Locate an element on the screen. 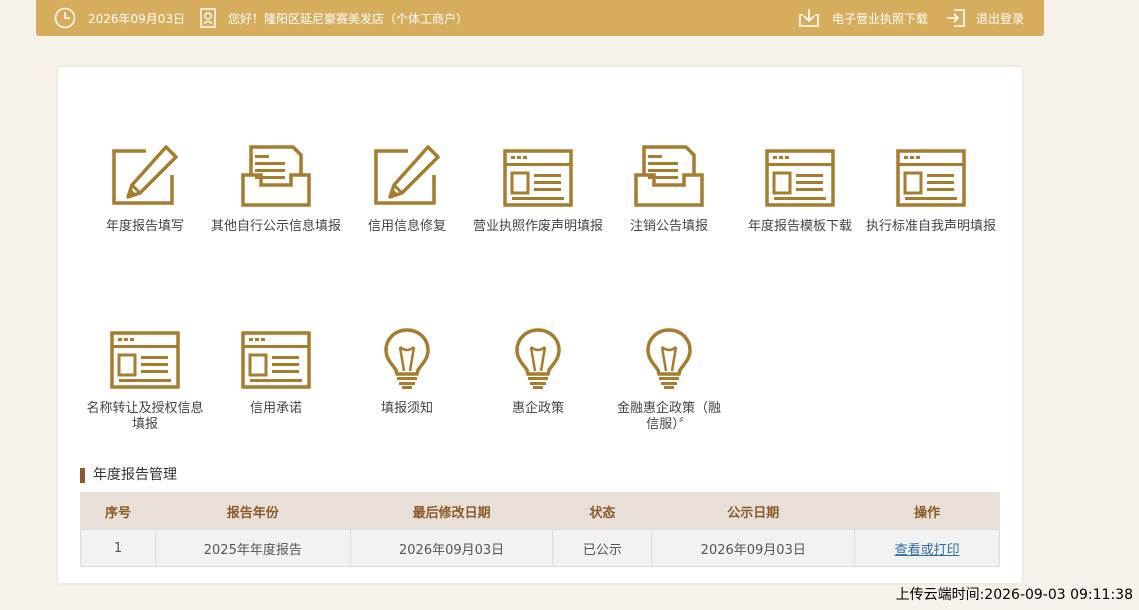  download-icon is located at coordinates (809, 18).